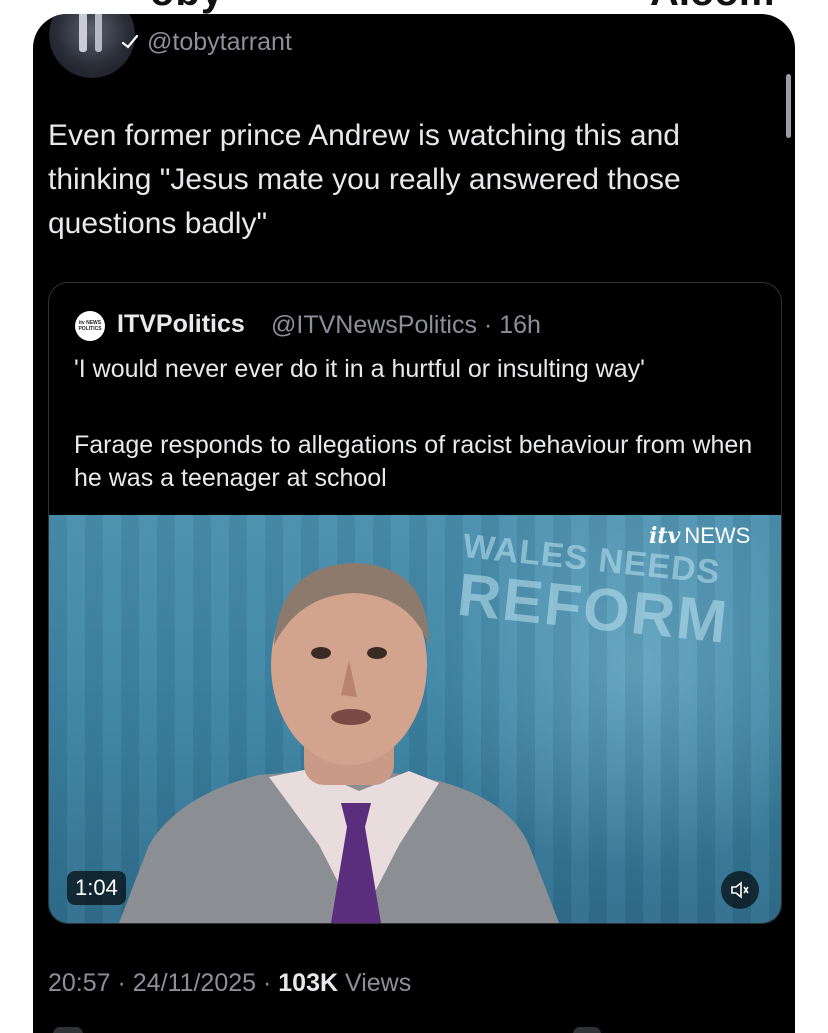 This screenshot has width=828, height=1033. What do you see at coordinates (79, 983) in the screenshot?
I see `tweet-time: 20:57` at bounding box center [79, 983].